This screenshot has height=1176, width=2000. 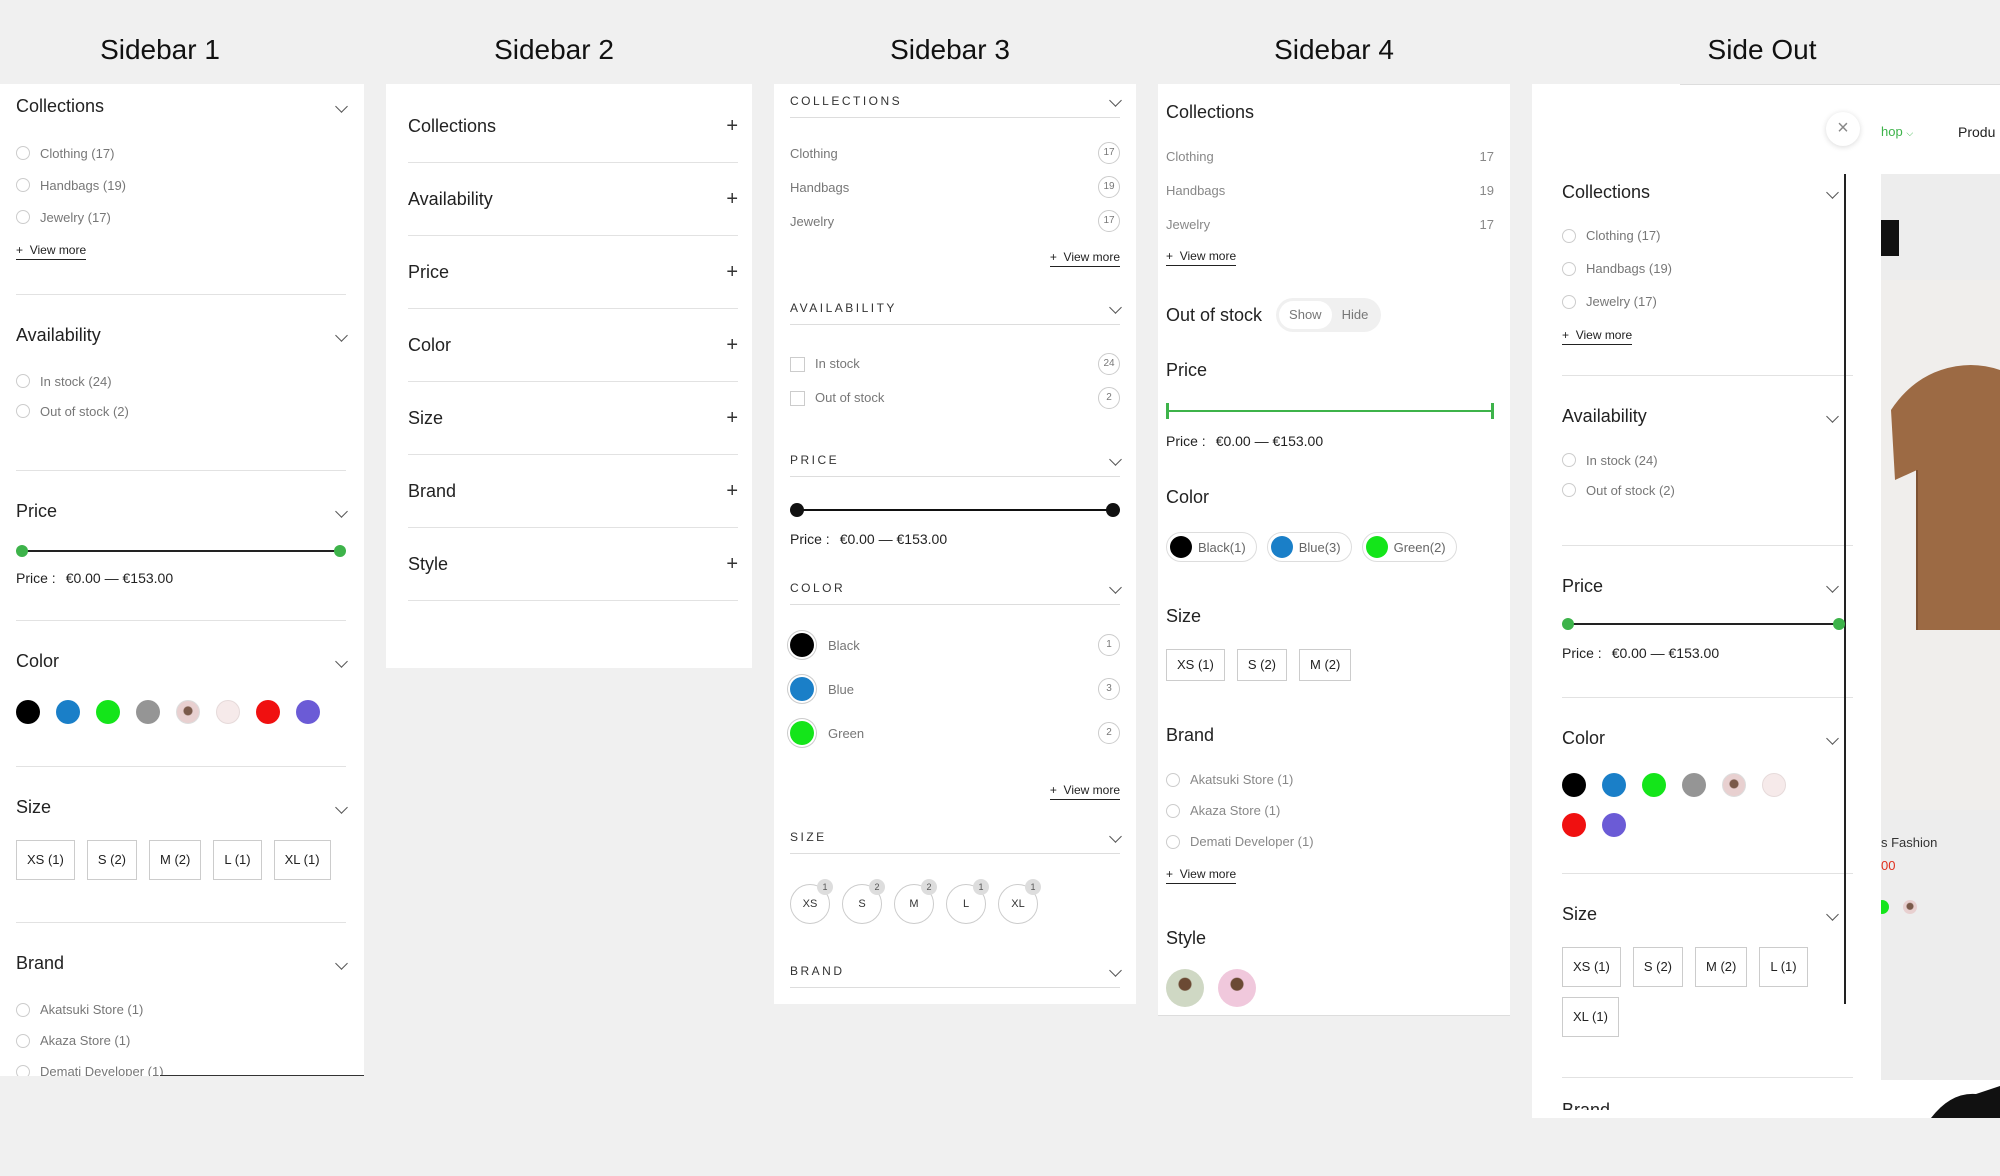 I want to click on brand-header: Brand, so click(x=182, y=963).